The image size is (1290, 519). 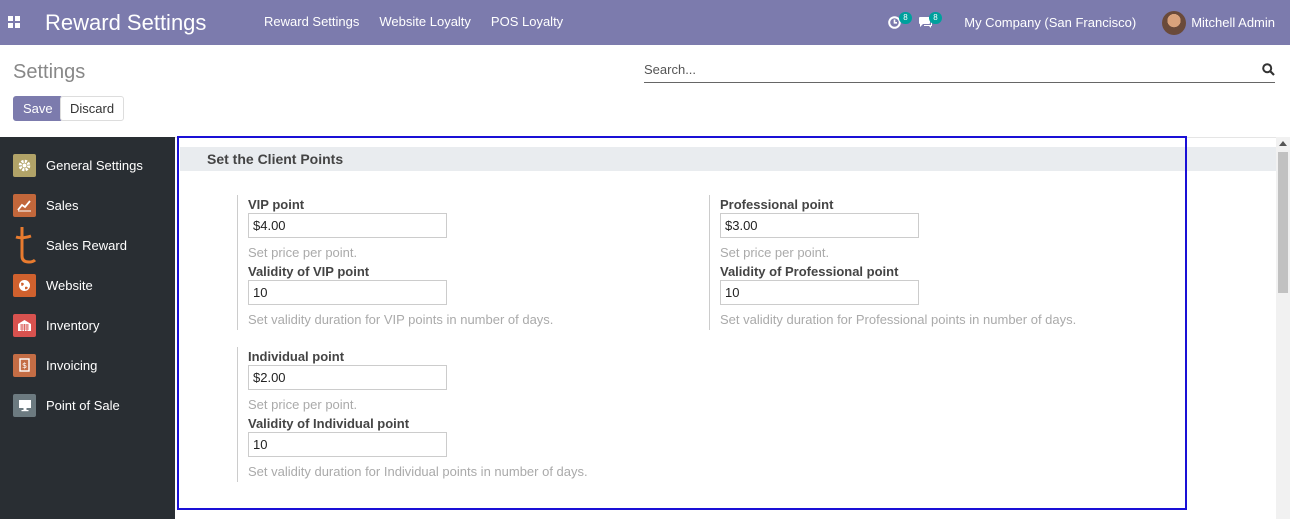 I want to click on user-menu: Mitchell Admin, so click(x=1218, y=22).